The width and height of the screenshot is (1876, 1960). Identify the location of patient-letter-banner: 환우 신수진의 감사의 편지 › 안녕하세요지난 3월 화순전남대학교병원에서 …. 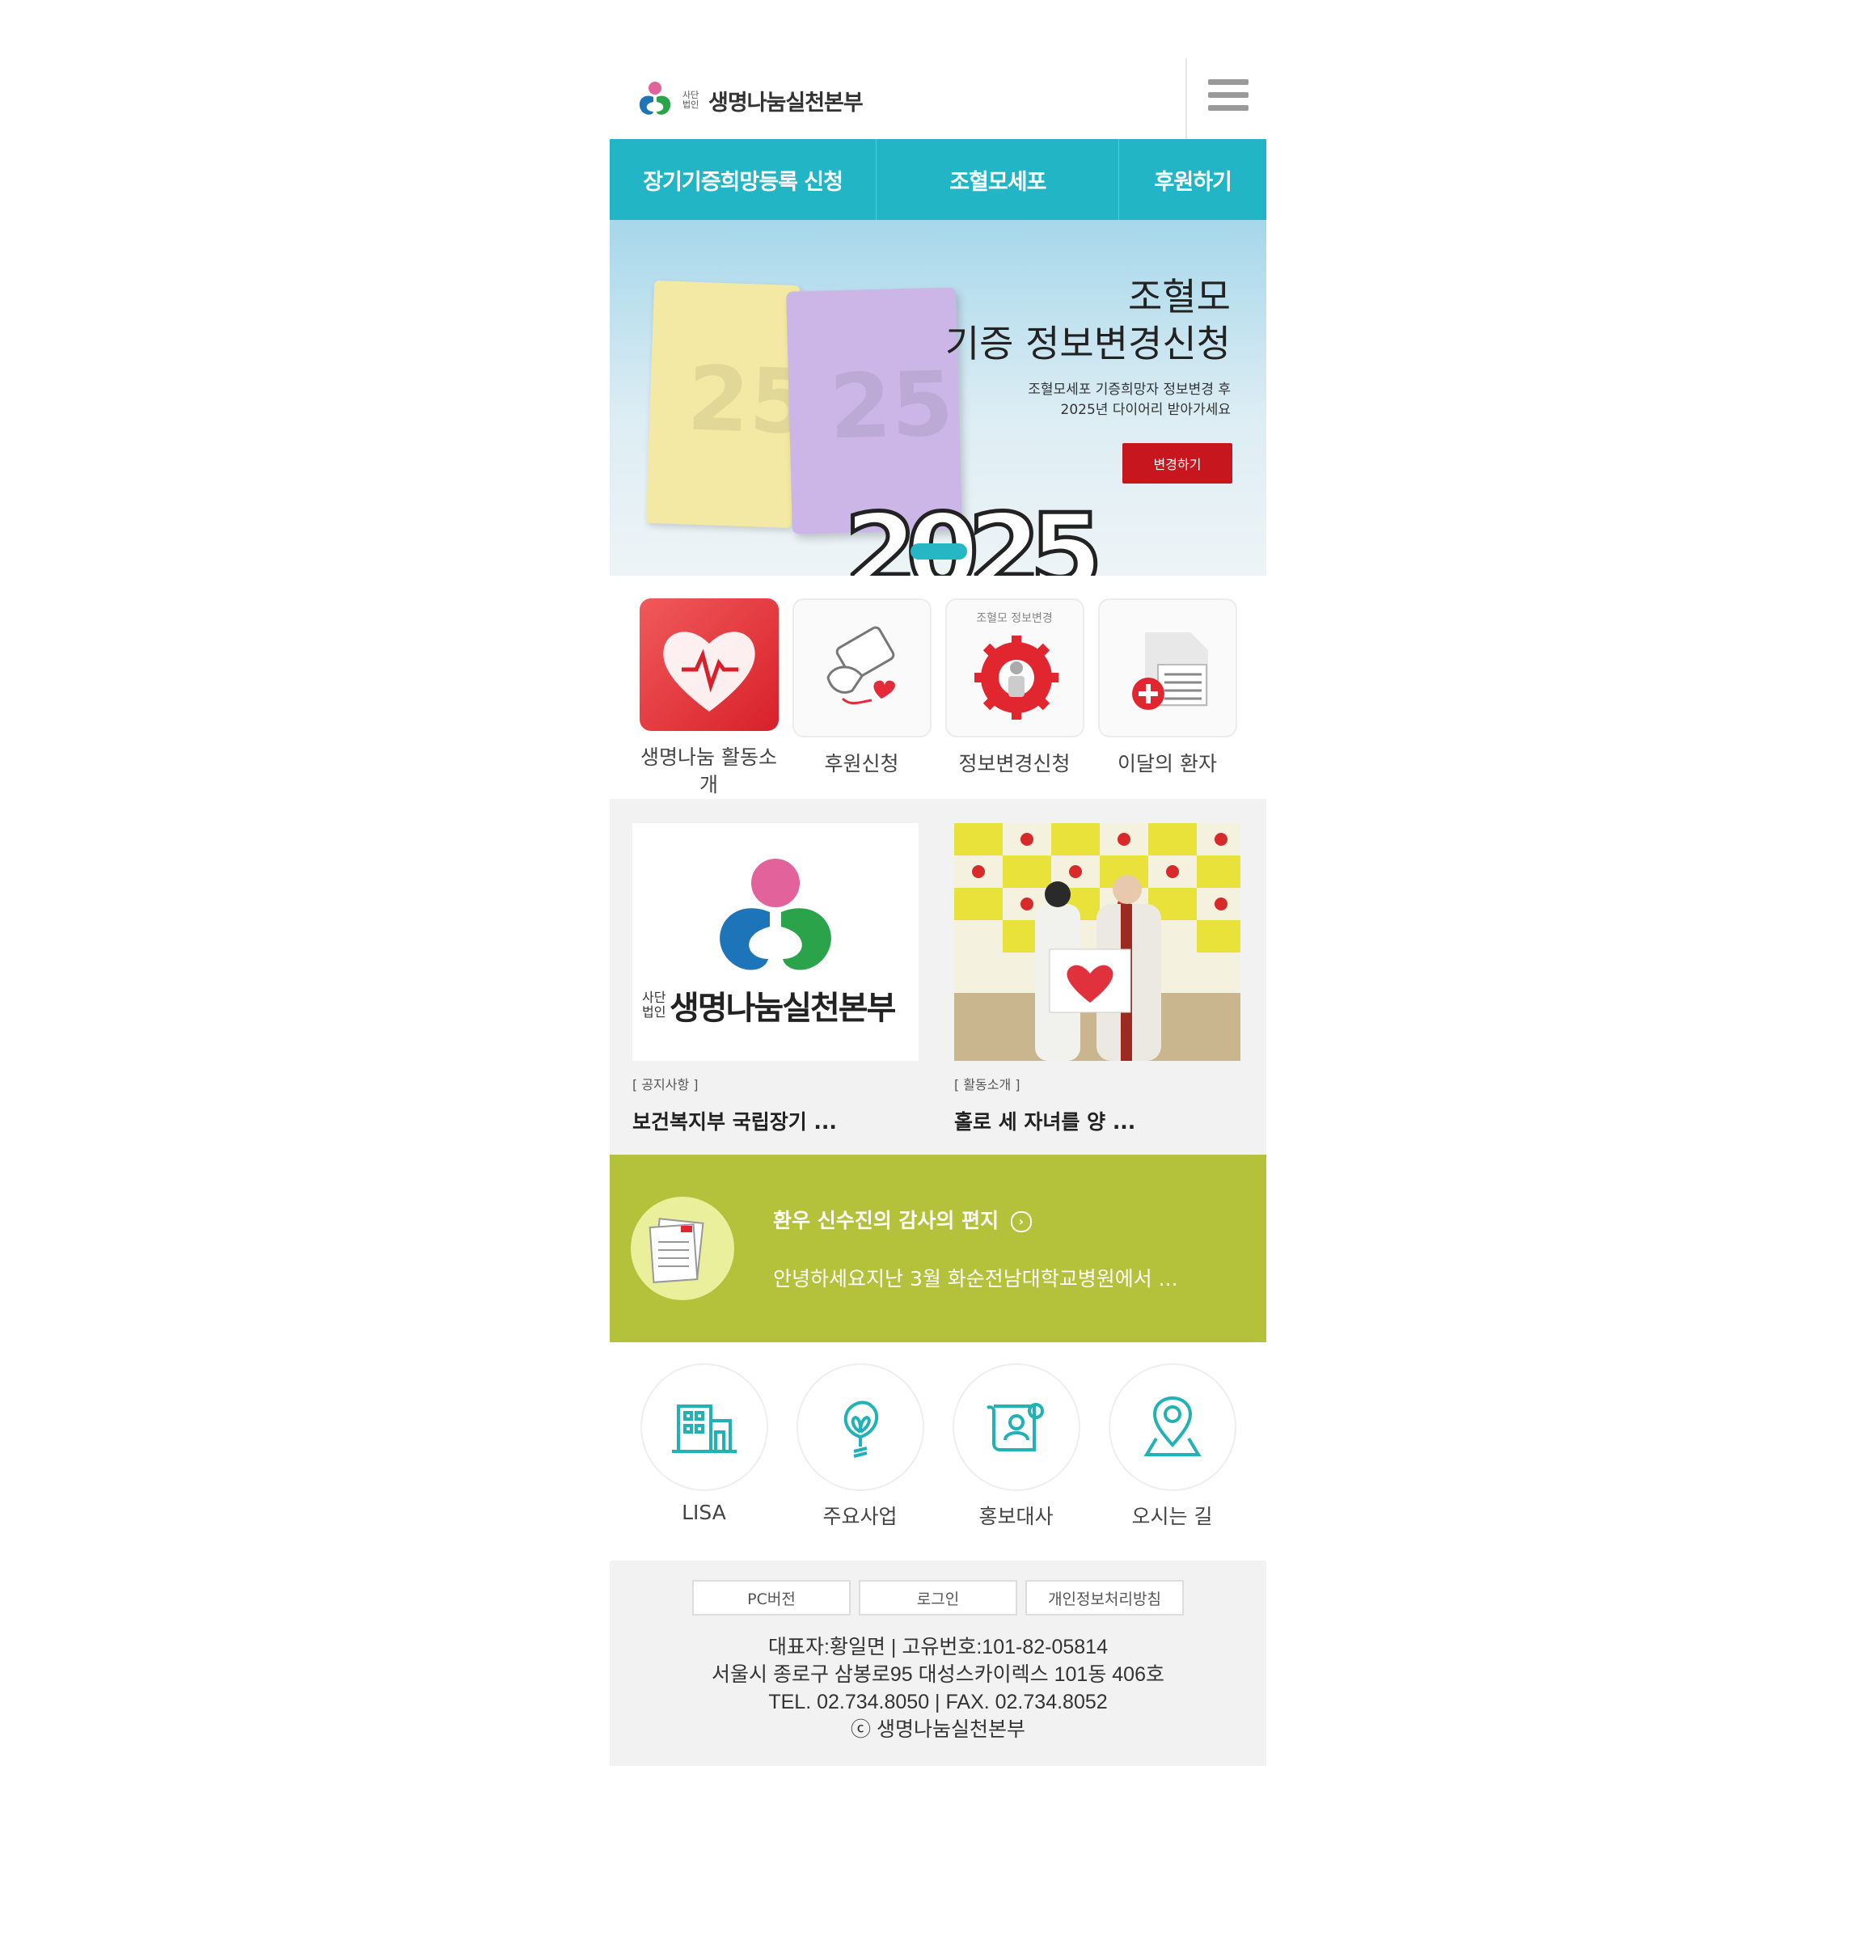
(938, 1248).